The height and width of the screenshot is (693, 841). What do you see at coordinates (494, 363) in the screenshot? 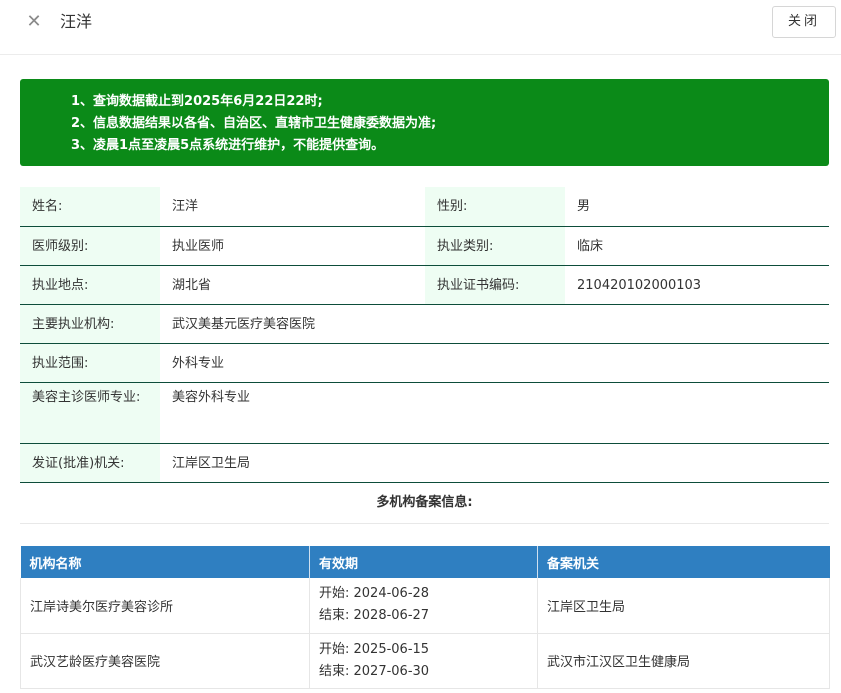
I see `scope-value: 外科专业` at bounding box center [494, 363].